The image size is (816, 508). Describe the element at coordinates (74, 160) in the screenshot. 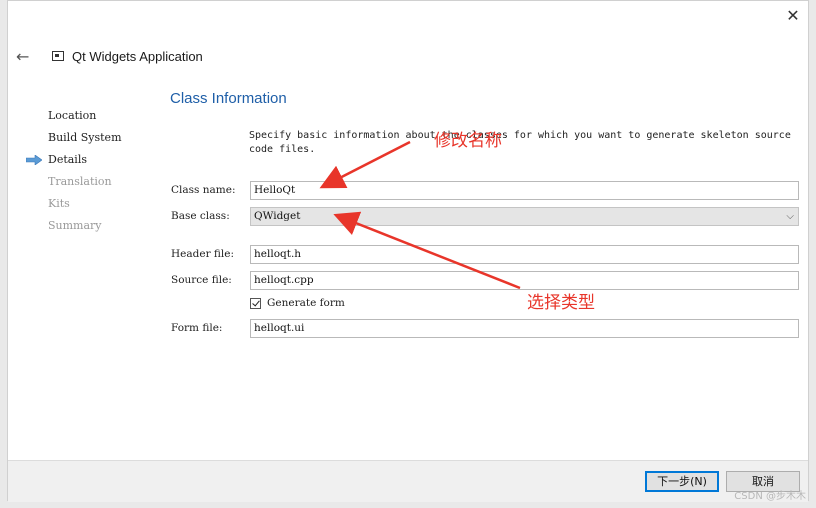

I see `step-details: Details` at that location.